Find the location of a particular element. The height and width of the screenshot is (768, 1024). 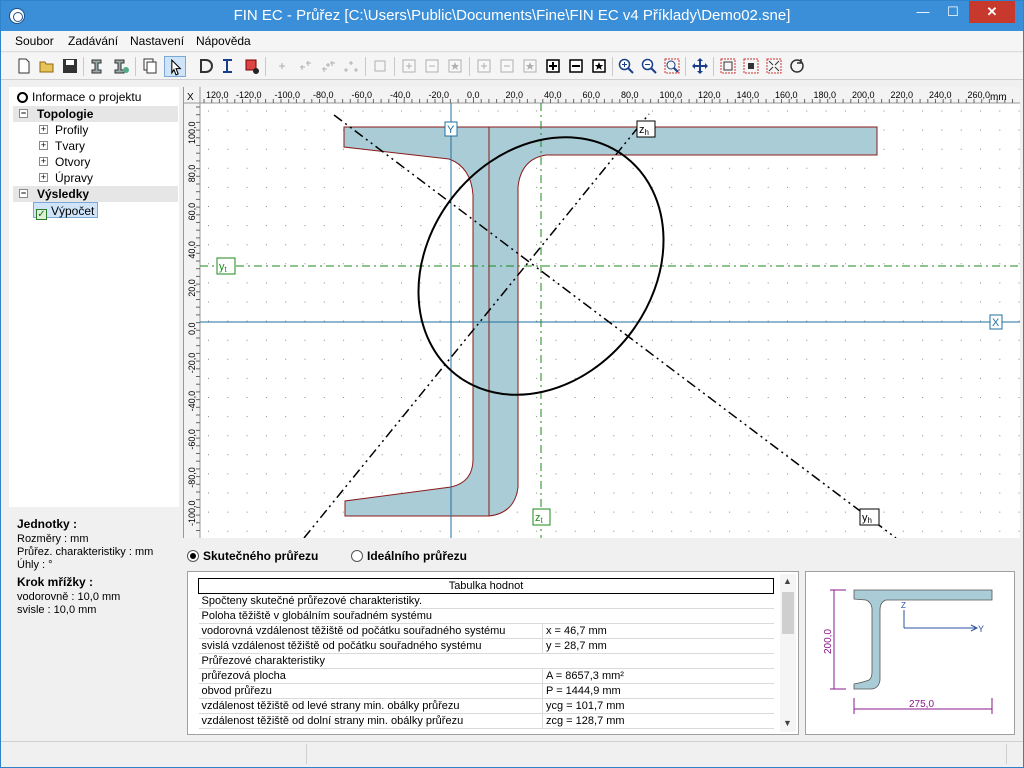

tree-label-project-info: Informace o projektu is located at coordinates (87, 97).